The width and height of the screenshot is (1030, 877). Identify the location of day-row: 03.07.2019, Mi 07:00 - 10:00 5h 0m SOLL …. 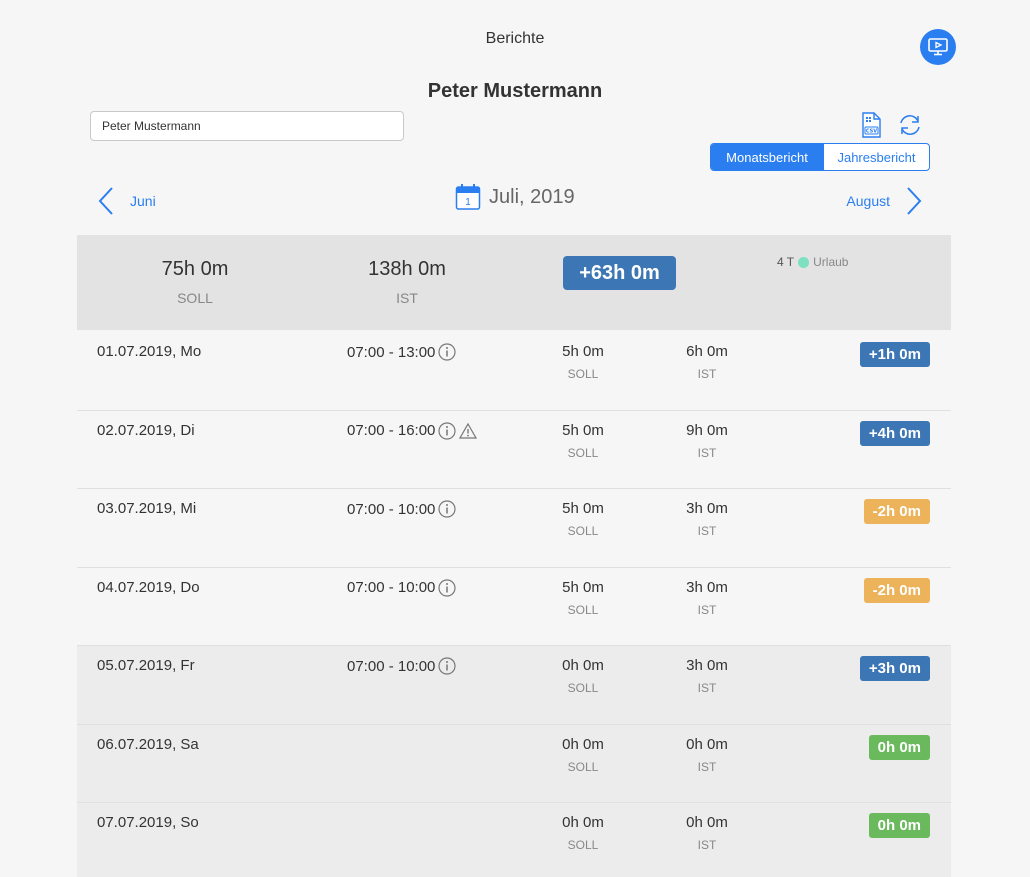
(514, 528).